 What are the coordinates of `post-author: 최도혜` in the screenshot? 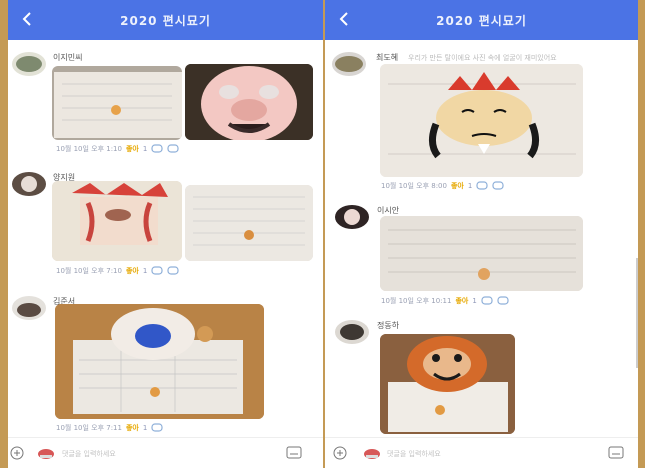 It's located at (387, 57).